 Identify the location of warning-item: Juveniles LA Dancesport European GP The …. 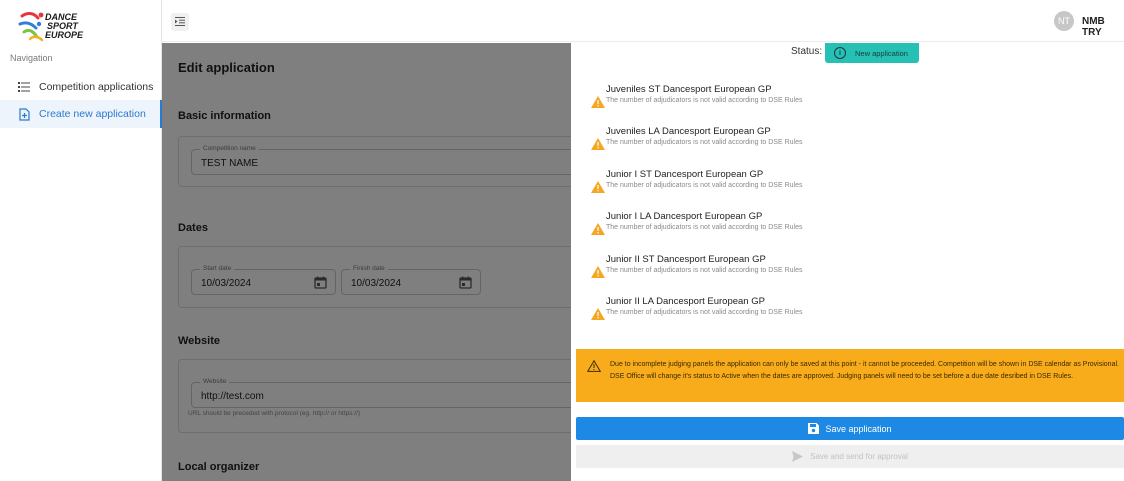
(851, 141).